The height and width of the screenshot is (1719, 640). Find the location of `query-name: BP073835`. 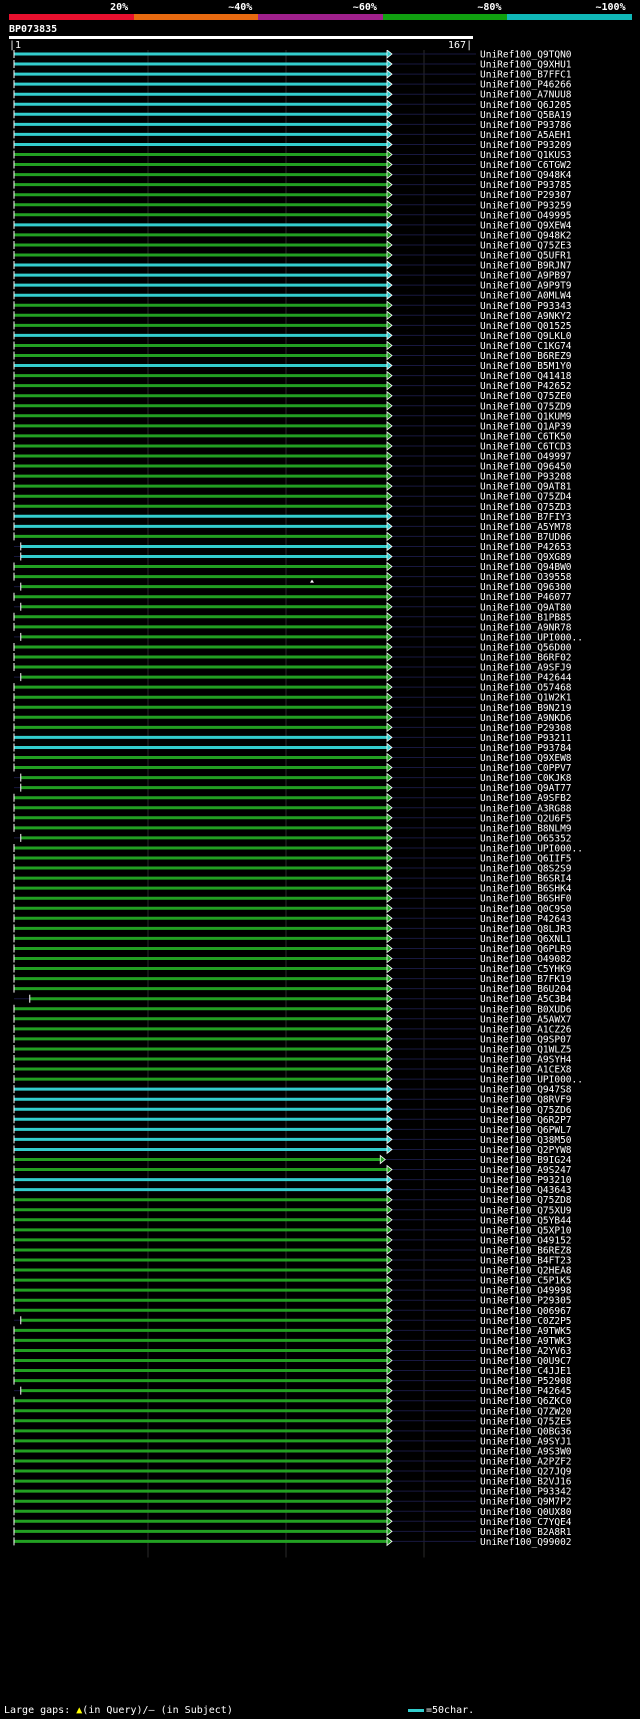

query-name: BP073835 is located at coordinates (33, 29).